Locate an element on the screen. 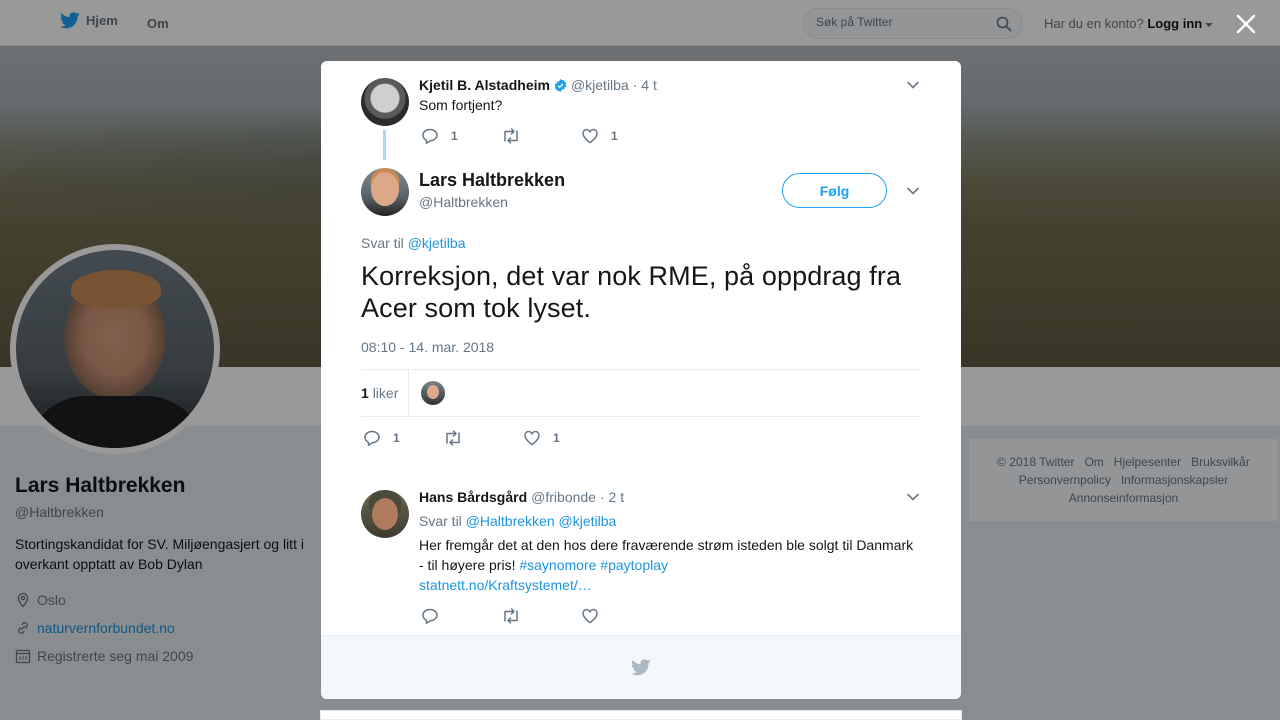 Image resolution: width=1280 pixels, height=720 pixels. reply-tweet-actions is located at coordinates (510, 616).